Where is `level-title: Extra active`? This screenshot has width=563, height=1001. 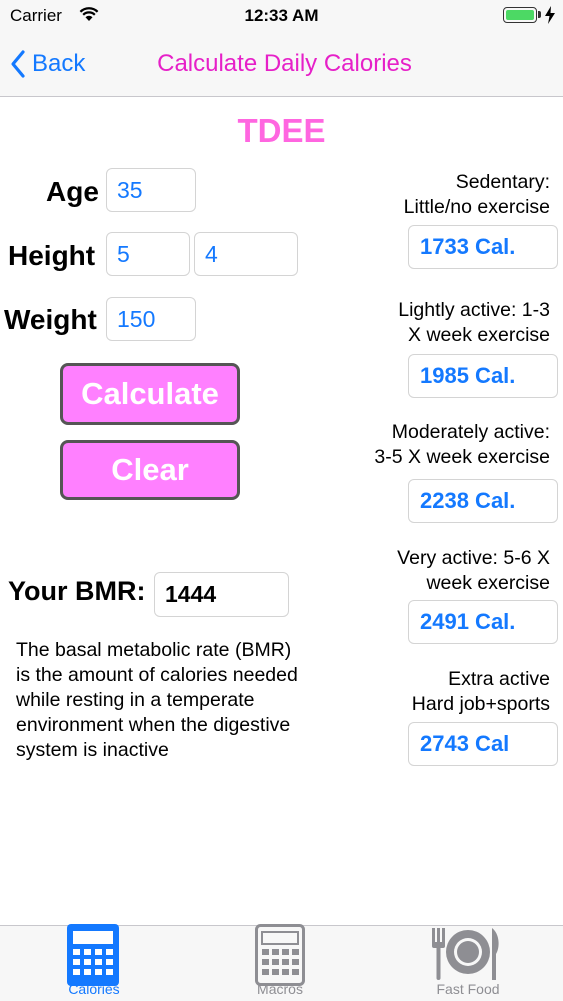 level-title: Extra active is located at coordinates (499, 679).